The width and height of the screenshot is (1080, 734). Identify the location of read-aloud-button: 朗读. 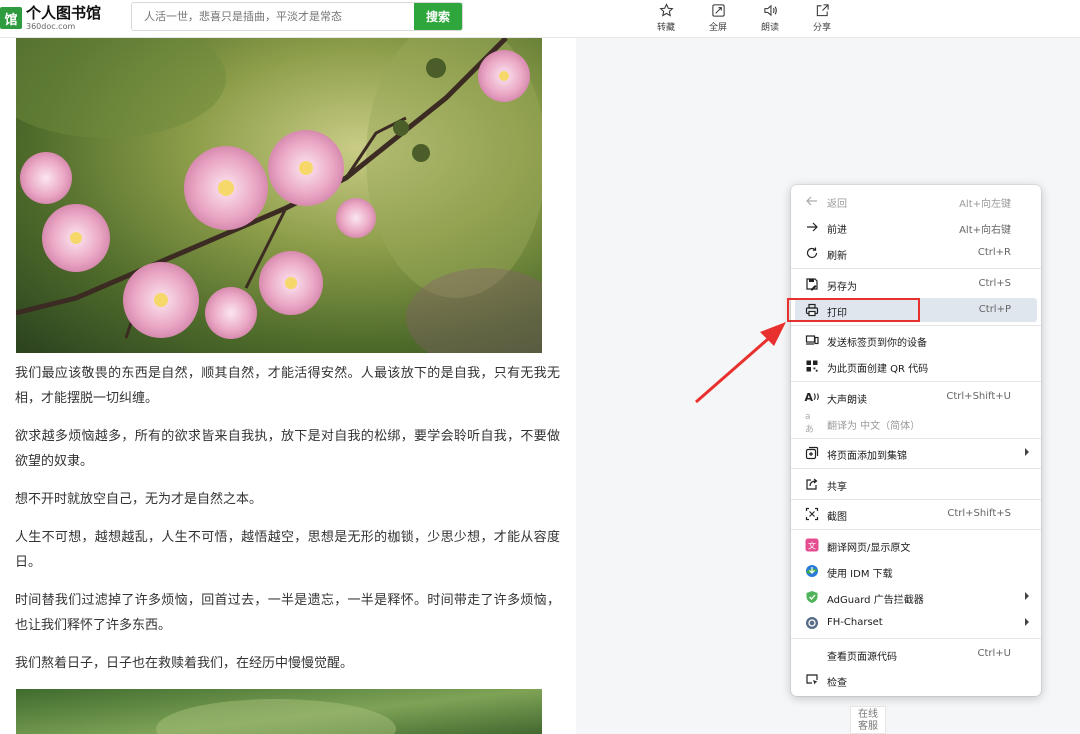
(770, 18).